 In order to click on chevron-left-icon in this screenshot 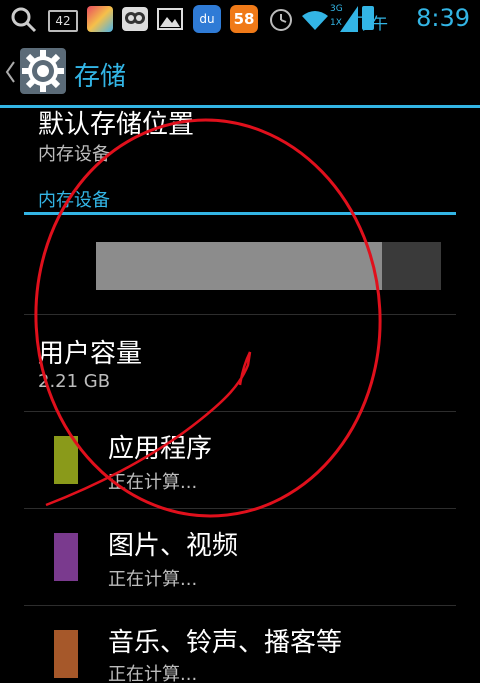, I will do `click(10, 72)`.